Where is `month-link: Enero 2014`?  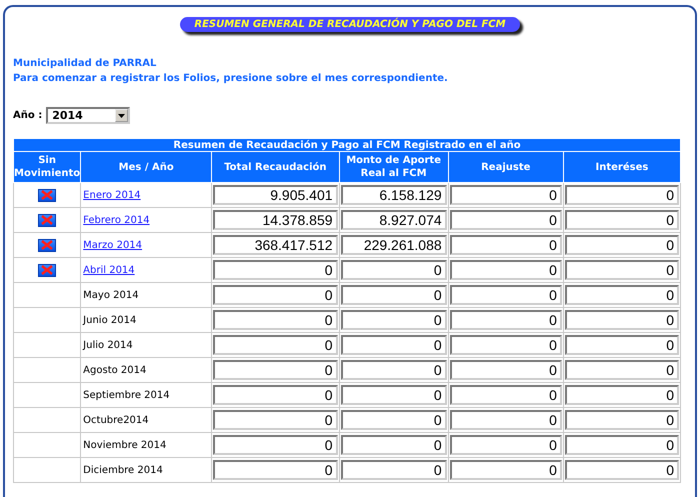 month-link: Enero 2014 is located at coordinates (112, 195).